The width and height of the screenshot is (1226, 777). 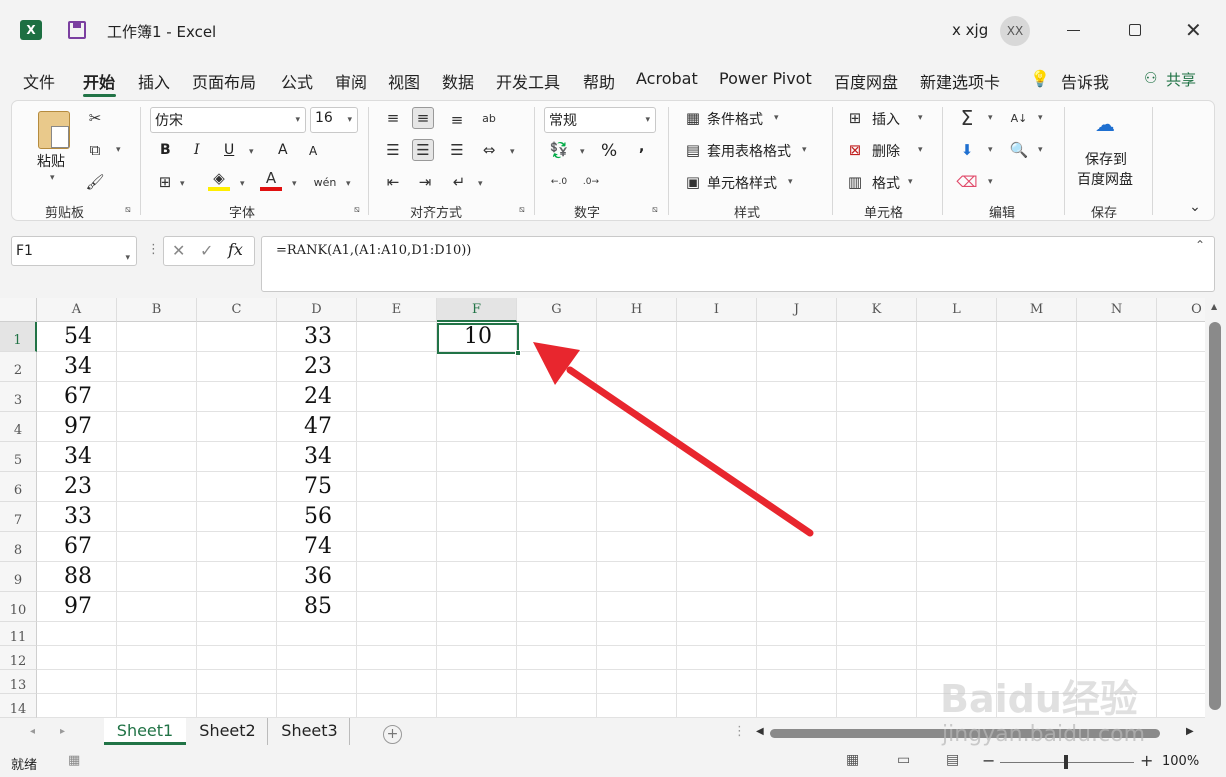 What do you see at coordinates (556, 363) in the screenshot?
I see `arrow-head` at bounding box center [556, 363].